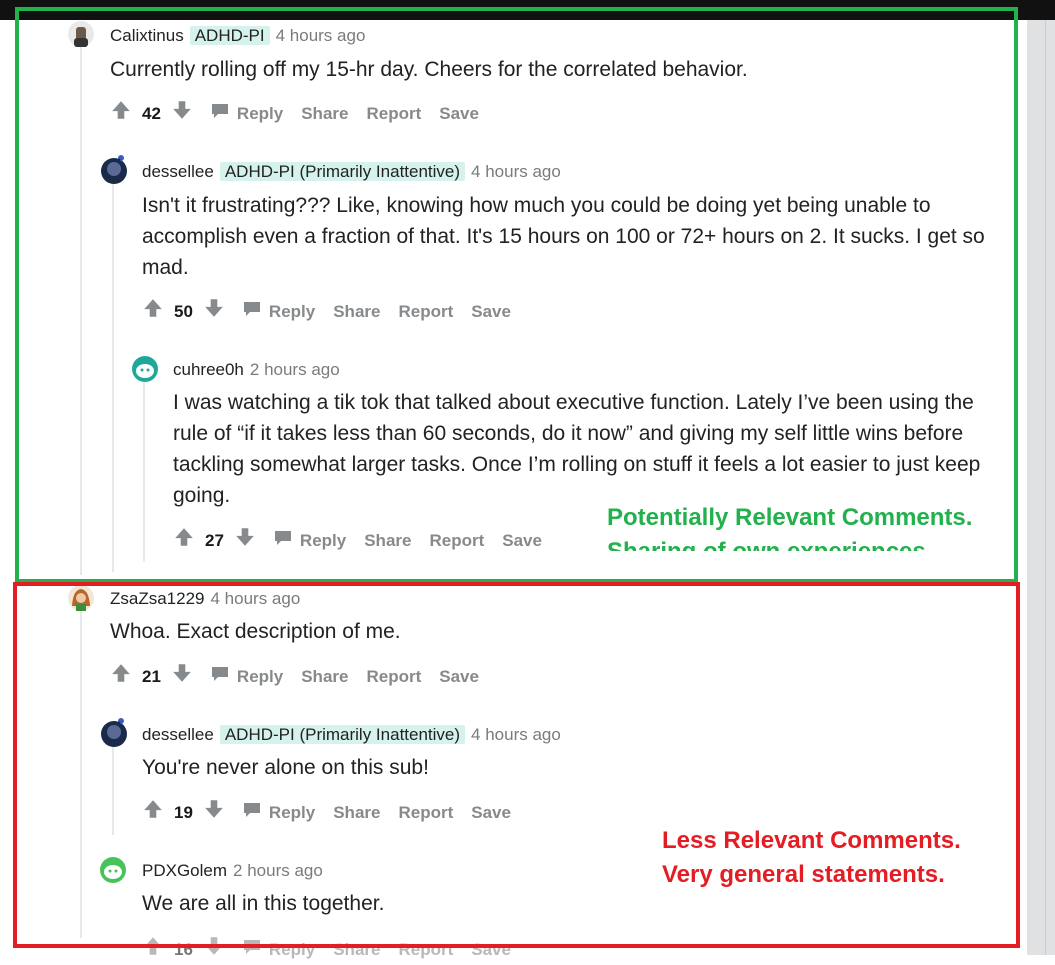  I want to click on annotation-line: Sharing of own experiences., so click(789, 543).